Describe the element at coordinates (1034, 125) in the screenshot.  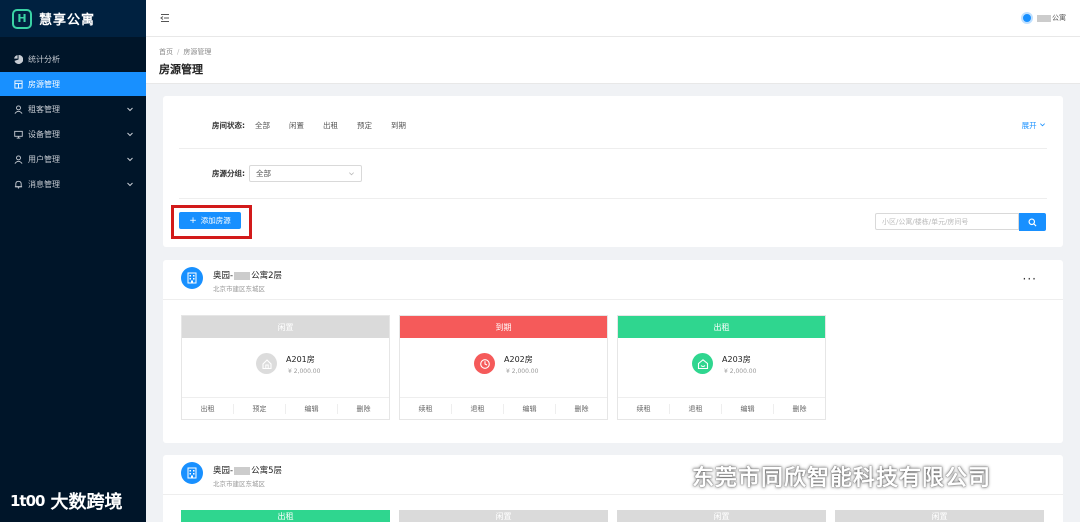
I see `expand-toggle: 展开` at that location.